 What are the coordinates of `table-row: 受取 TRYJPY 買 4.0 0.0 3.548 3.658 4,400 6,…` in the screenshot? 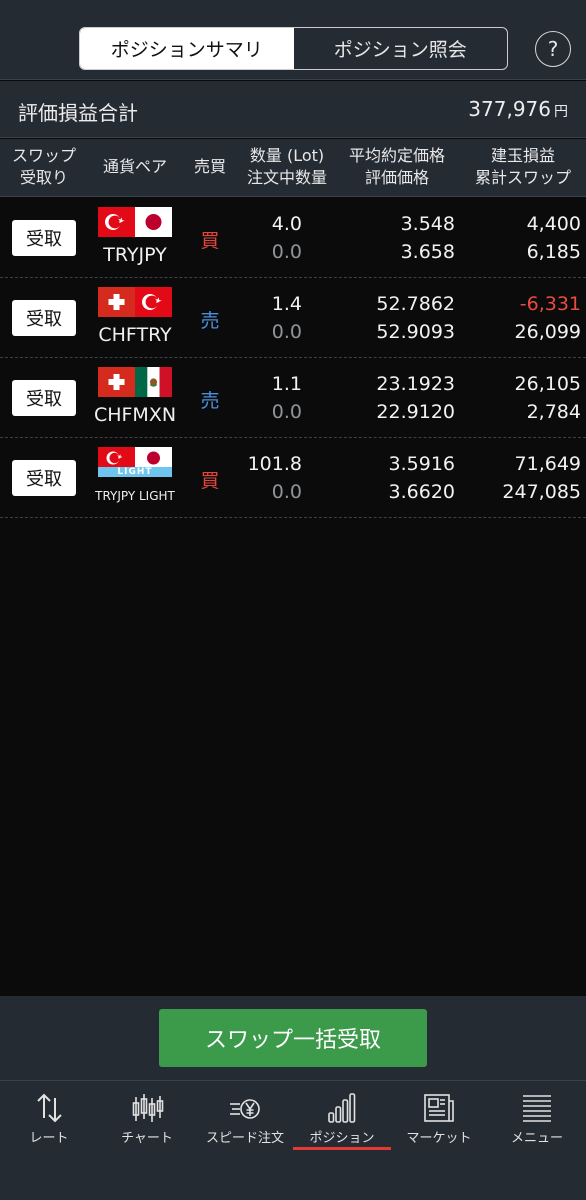 It's located at (293, 238).